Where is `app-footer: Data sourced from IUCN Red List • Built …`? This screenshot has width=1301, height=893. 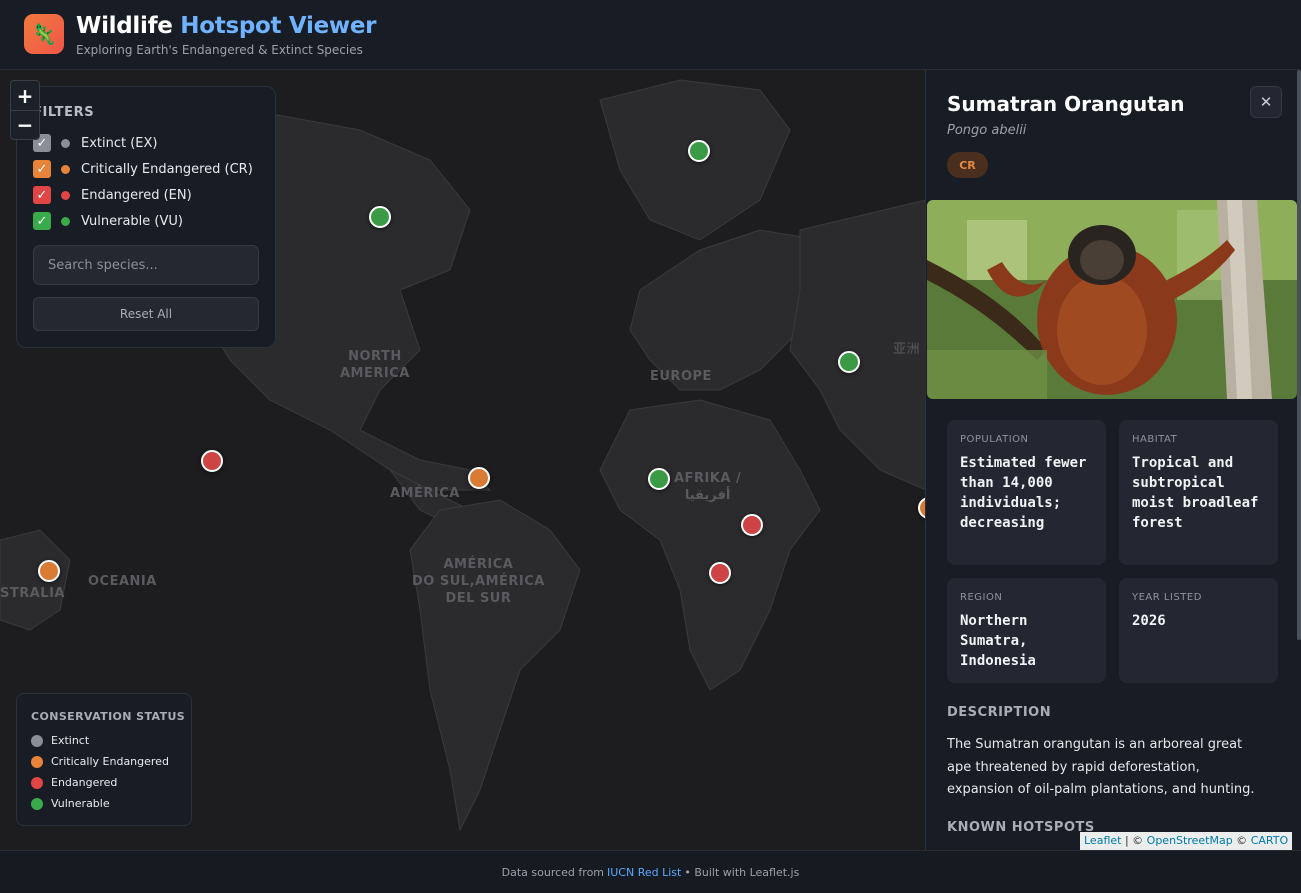 app-footer: Data sourced from IUCN Red List • Built … is located at coordinates (650, 871).